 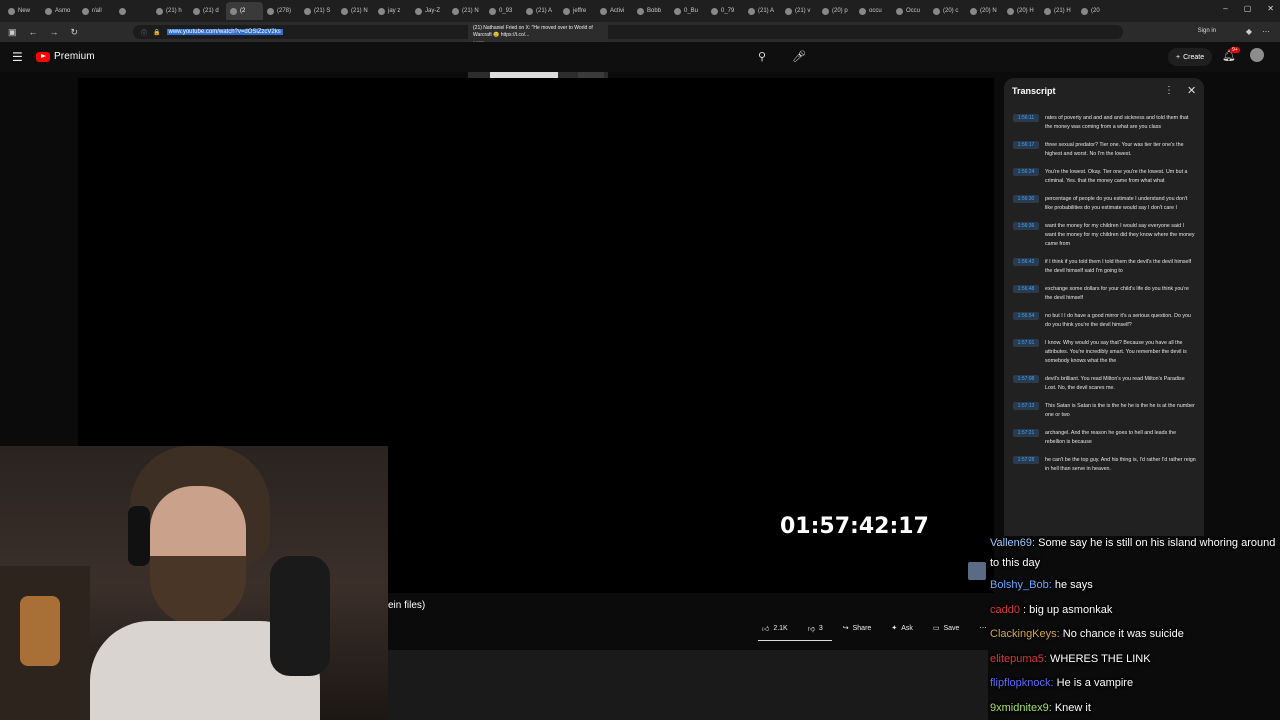 What do you see at coordinates (902, 628) in the screenshot?
I see `ask-button: ✦ Ask` at bounding box center [902, 628].